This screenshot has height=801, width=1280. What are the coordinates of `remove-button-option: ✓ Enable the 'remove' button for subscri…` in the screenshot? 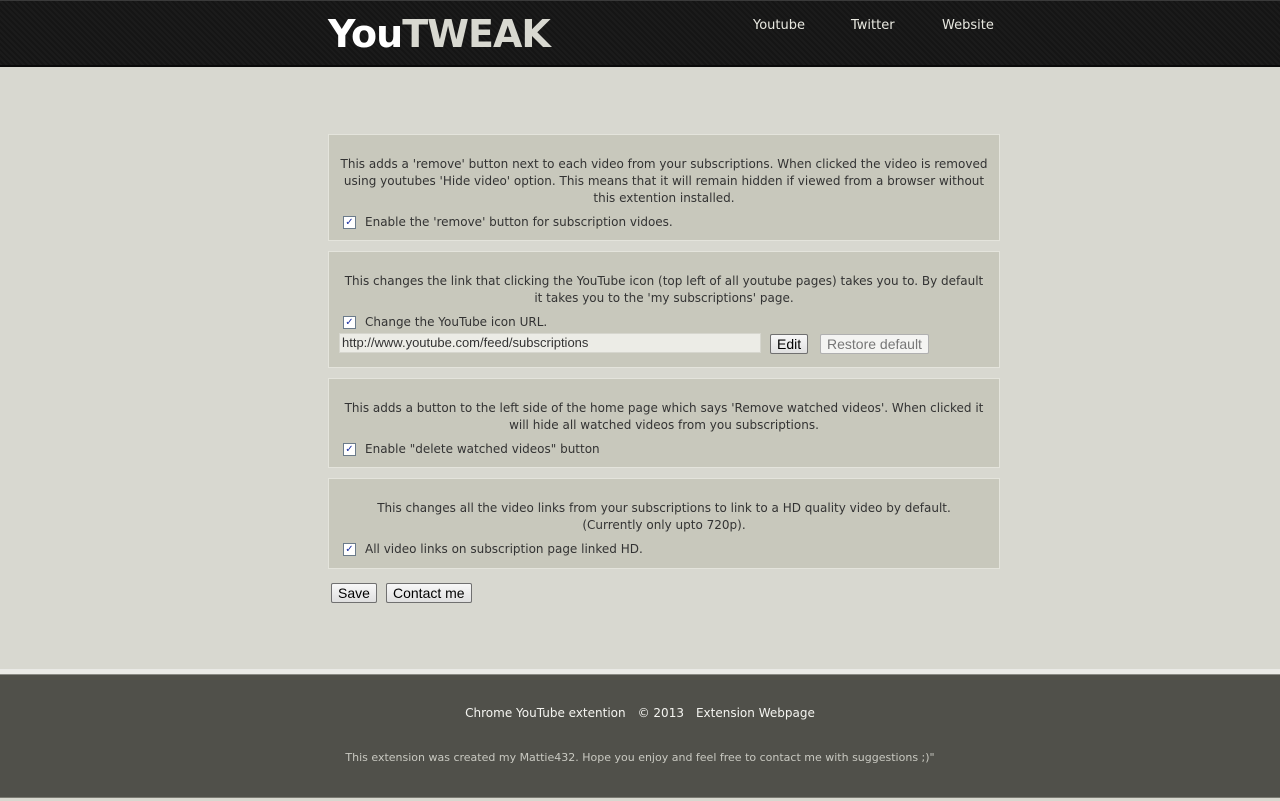 It's located at (508, 222).